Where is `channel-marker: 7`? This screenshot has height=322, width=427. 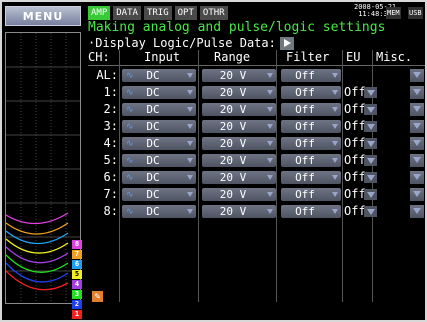 channel-marker: 7 is located at coordinates (77, 254).